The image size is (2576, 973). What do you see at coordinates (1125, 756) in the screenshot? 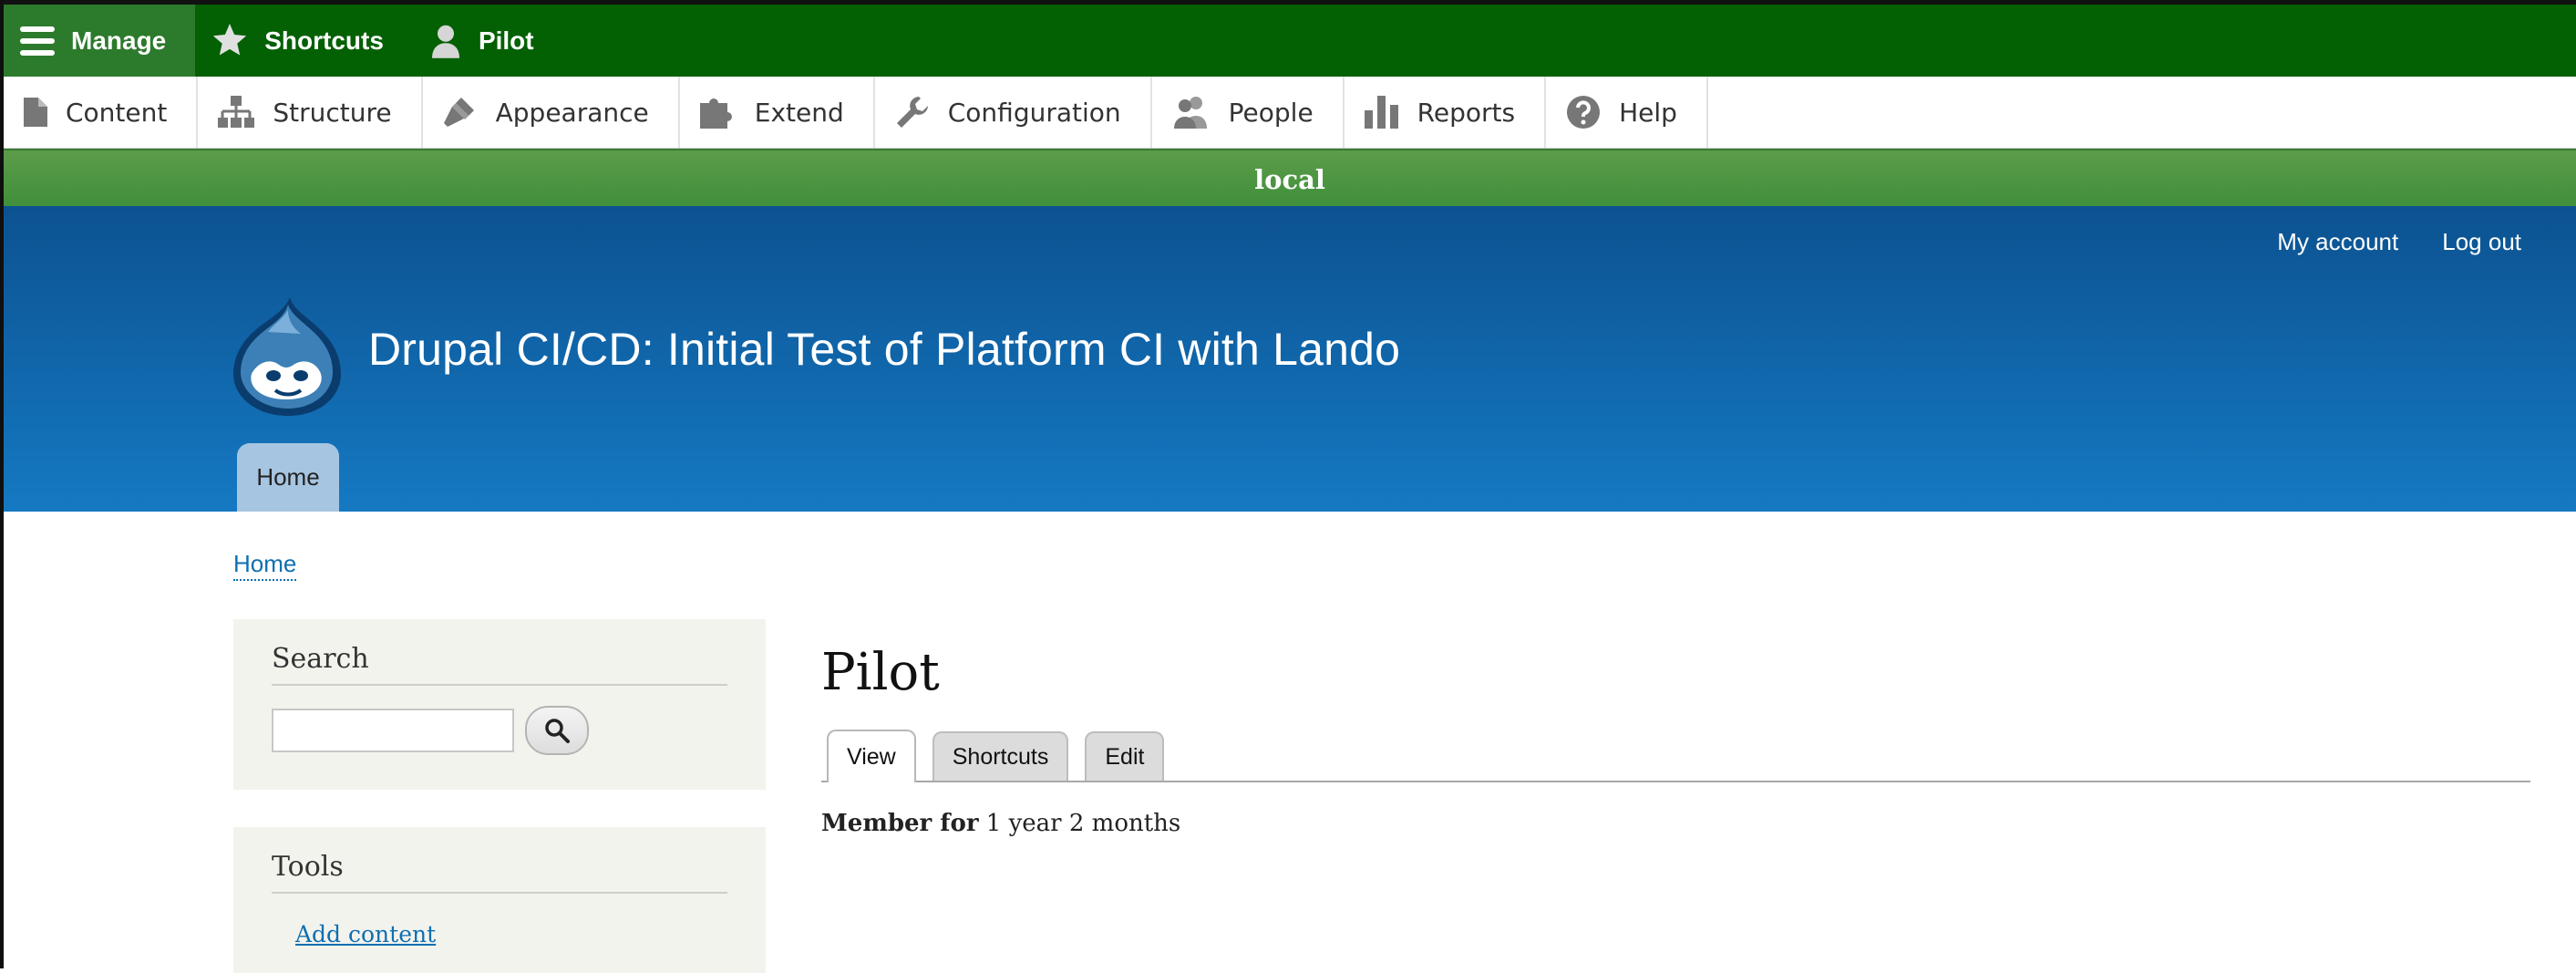
I see `tab-edit: Edit` at bounding box center [1125, 756].